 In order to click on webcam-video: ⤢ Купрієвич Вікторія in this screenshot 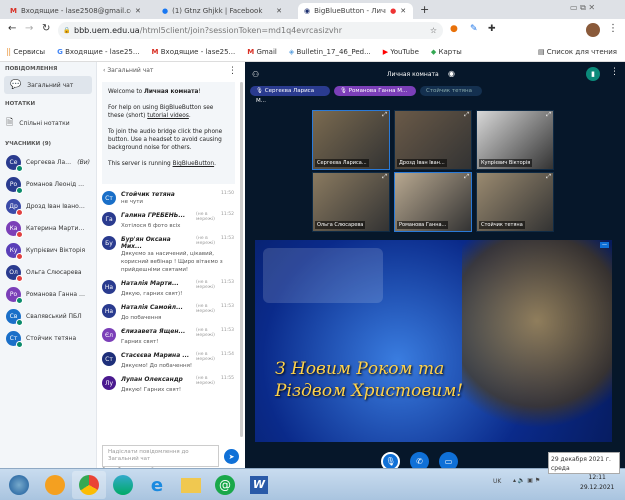, I will do `click(515, 140)`.